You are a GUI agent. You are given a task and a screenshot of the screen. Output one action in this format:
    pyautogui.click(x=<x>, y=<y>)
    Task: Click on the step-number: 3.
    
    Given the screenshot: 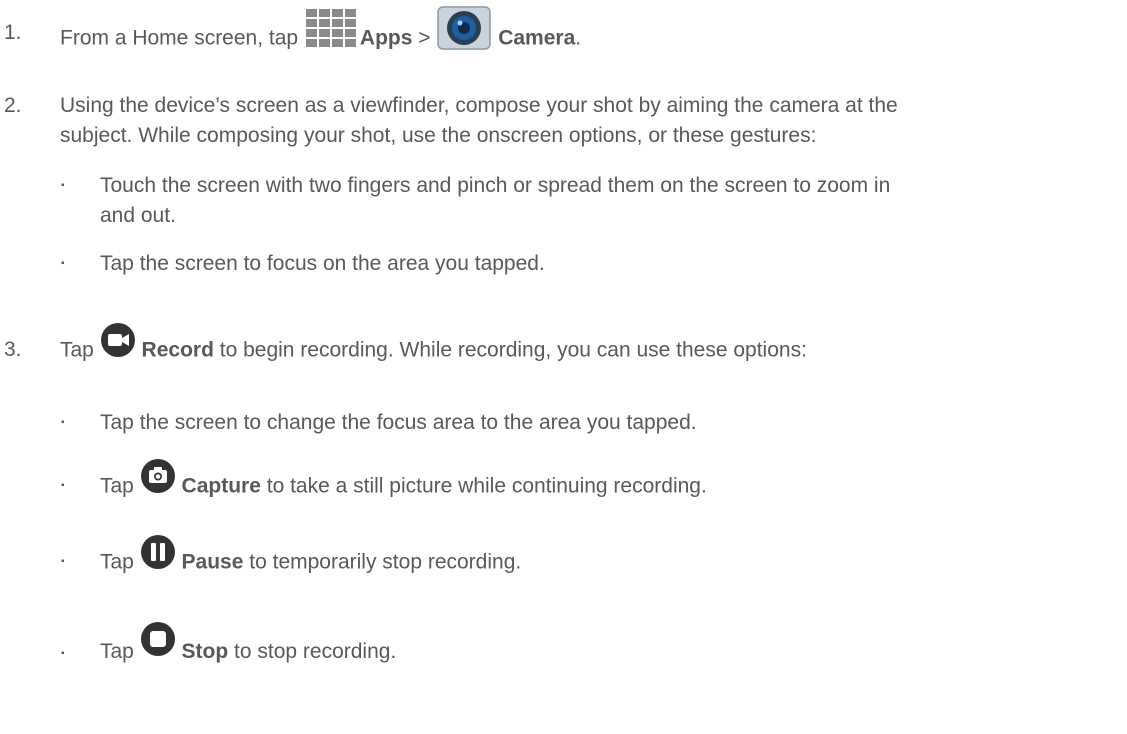 What is the action you would take?
    pyautogui.click(x=13, y=349)
    